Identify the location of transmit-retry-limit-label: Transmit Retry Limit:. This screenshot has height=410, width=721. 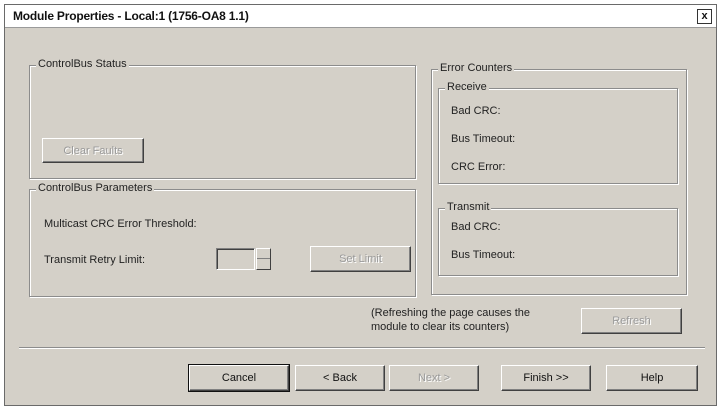
(95, 260).